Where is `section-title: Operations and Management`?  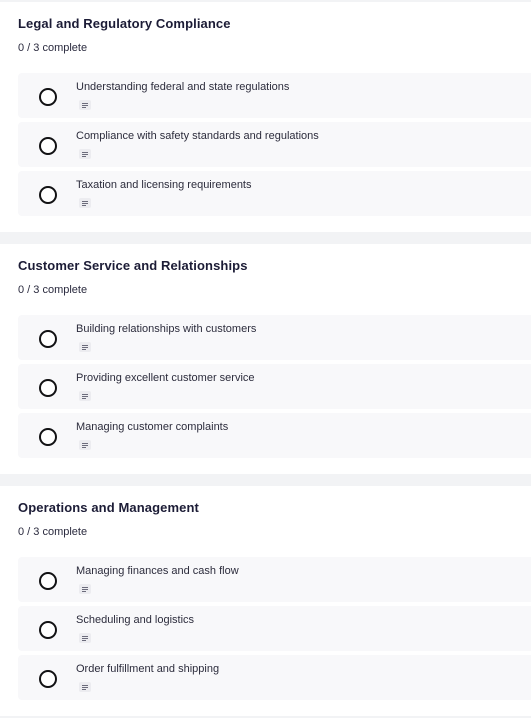
section-title: Operations and Management is located at coordinates (108, 507).